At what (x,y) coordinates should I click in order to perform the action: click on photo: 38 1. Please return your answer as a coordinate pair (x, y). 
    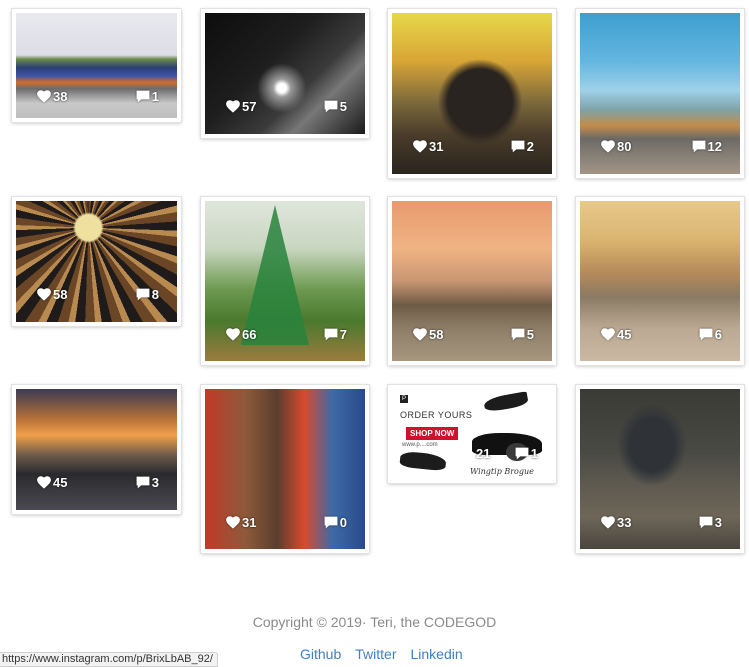
    Looking at the image, I should click on (96, 65).